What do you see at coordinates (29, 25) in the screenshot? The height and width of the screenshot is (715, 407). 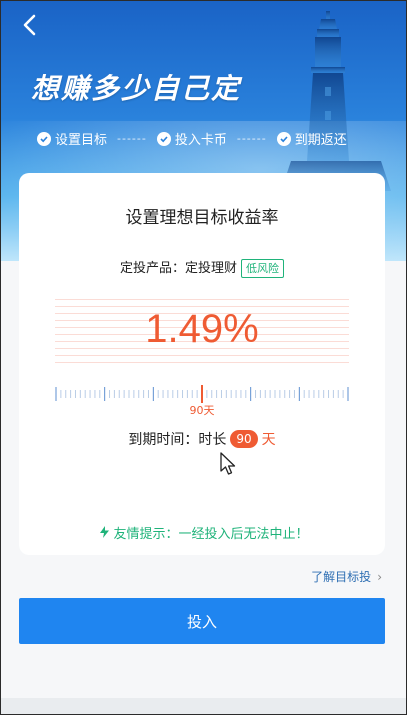 I see `chevron-left-icon` at bounding box center [29, 25].